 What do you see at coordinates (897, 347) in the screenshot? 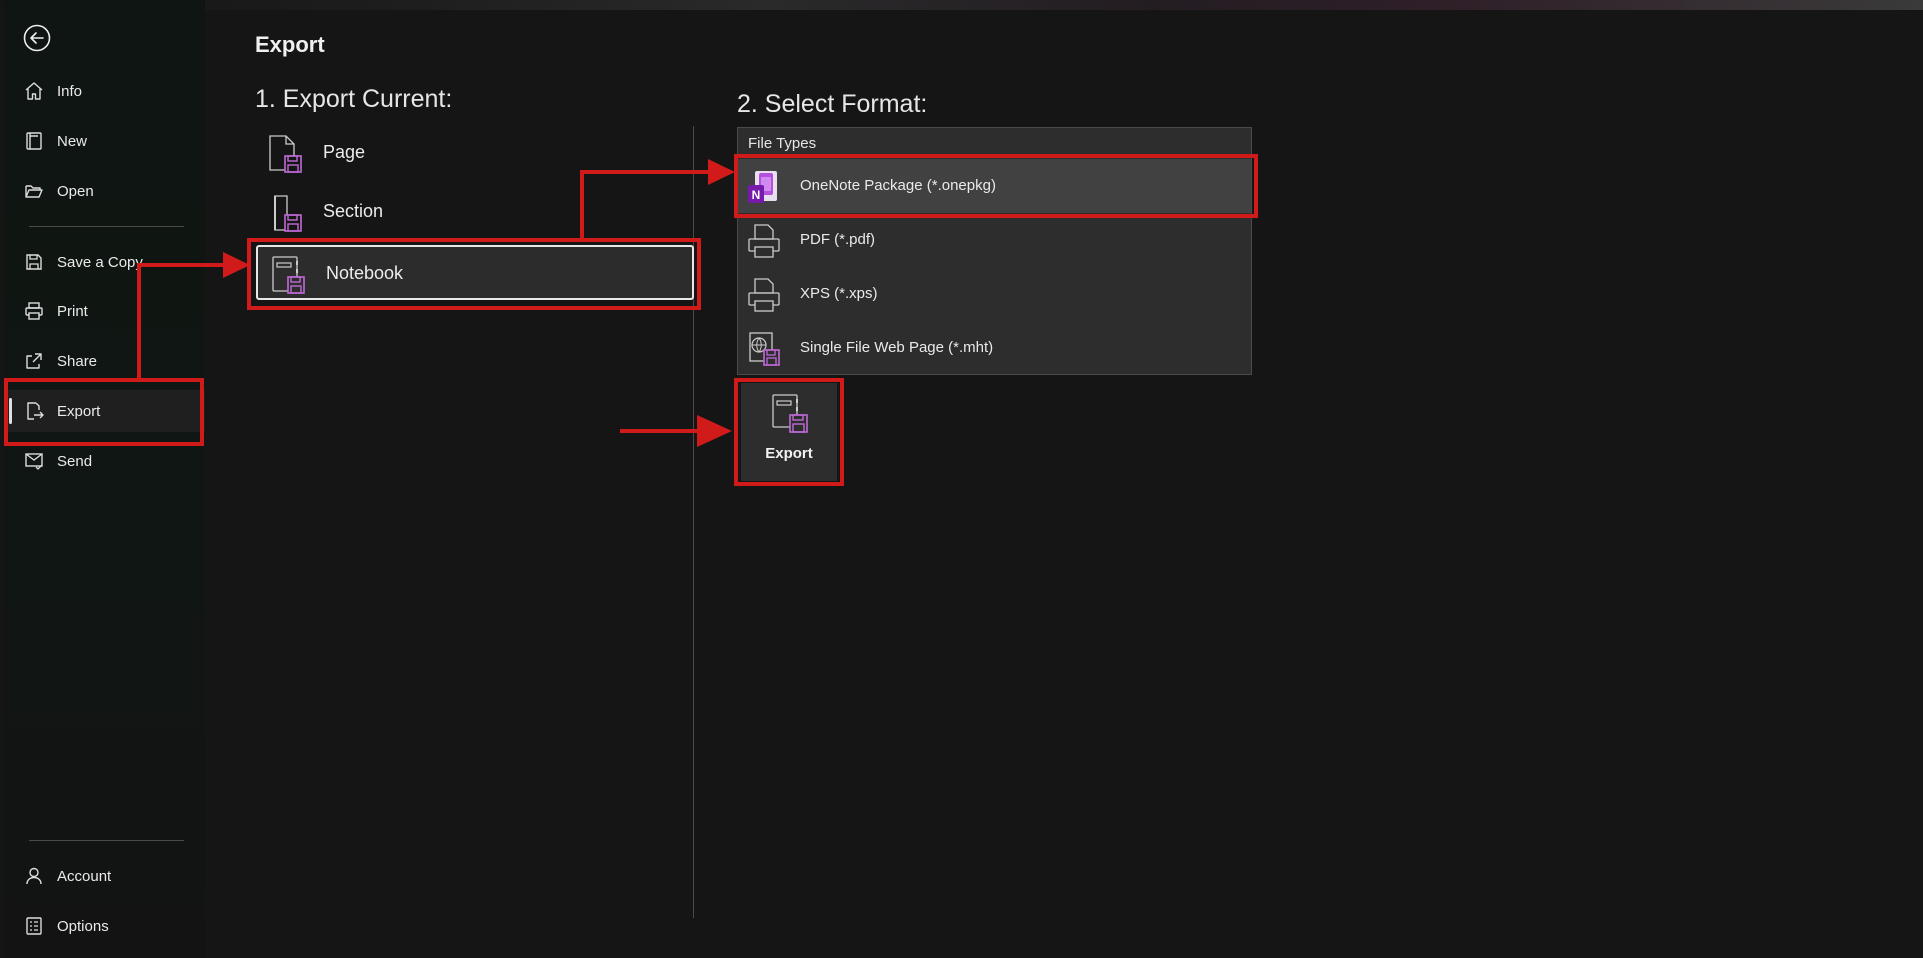
I see `file-type-label: Single File Web Page (*.mht)` at bounding box center [897, 347].